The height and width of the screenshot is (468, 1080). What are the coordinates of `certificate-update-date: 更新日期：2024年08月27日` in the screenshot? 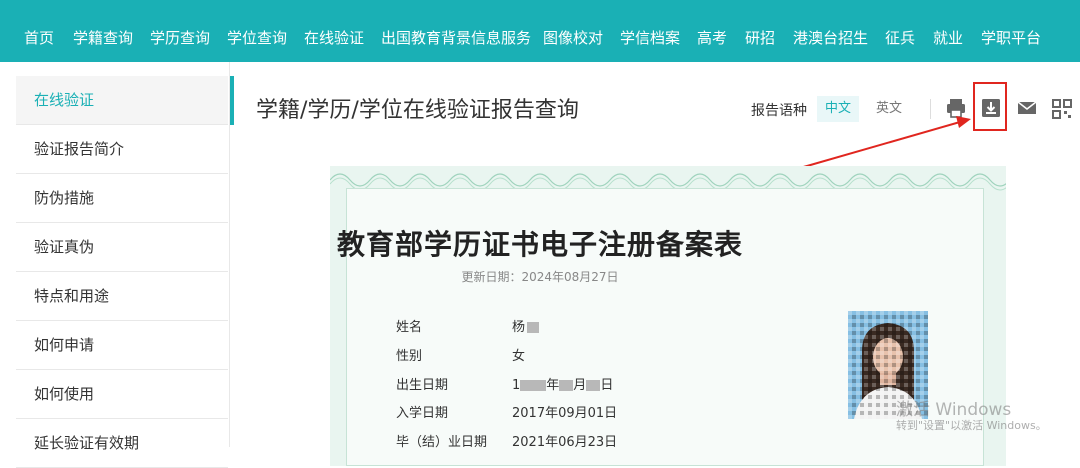 It's located at (540, 277).